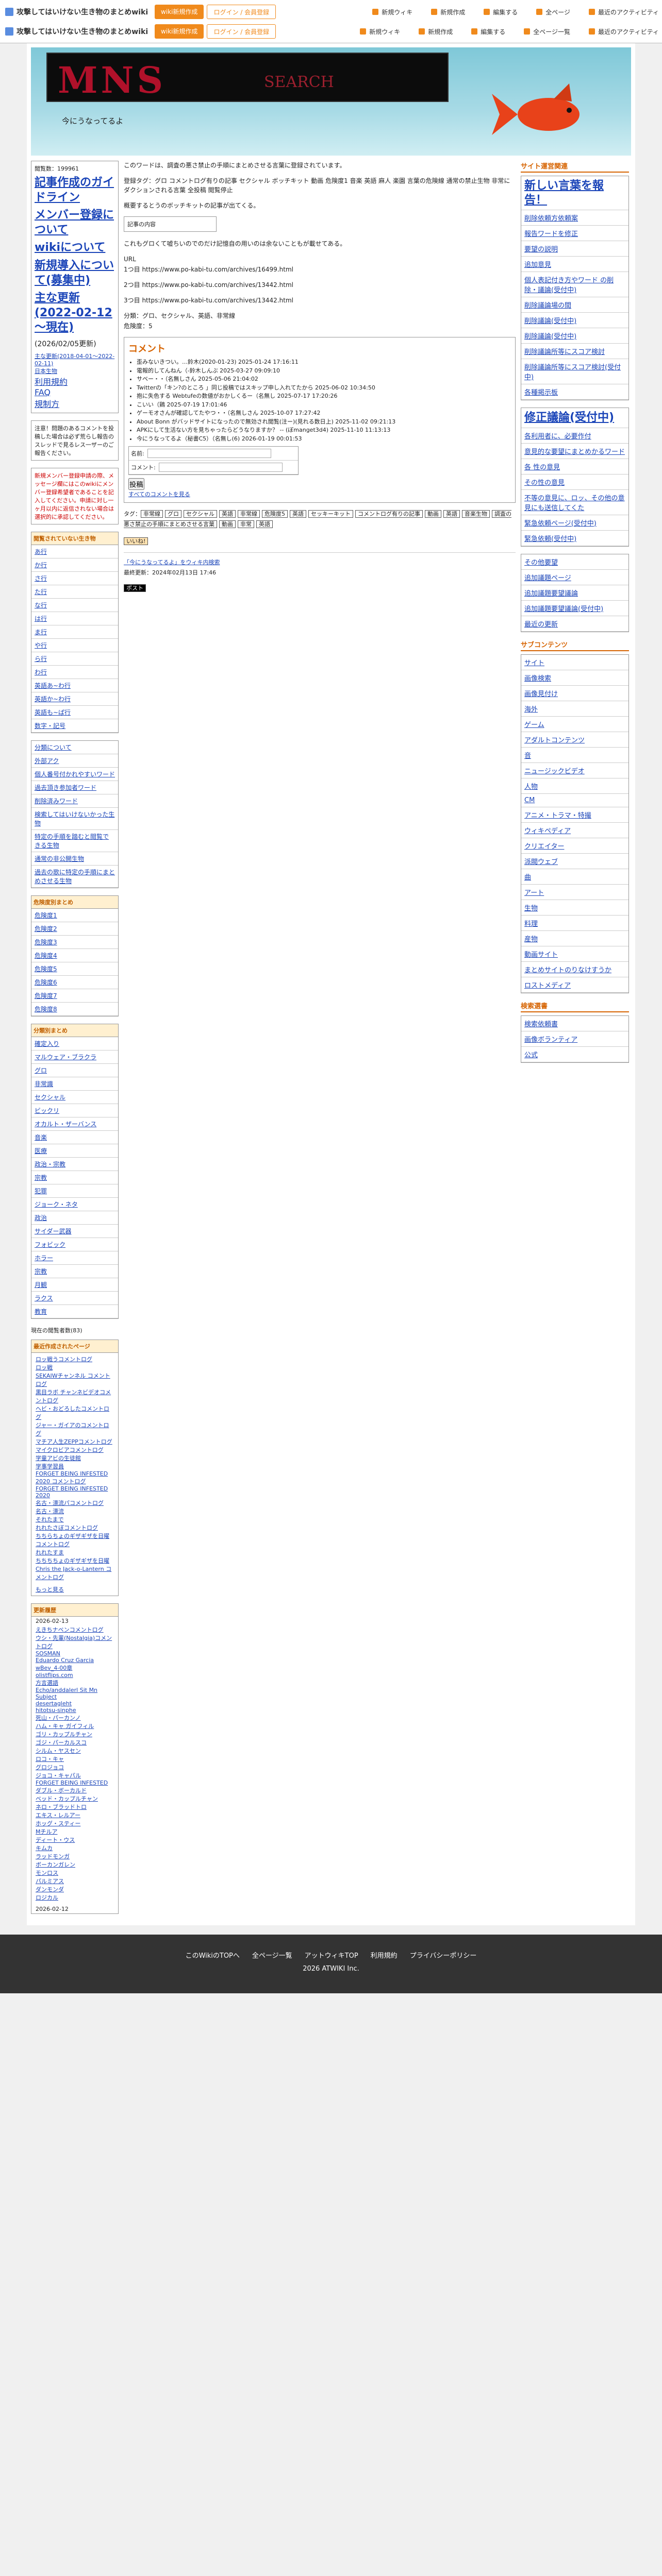  What do you see at coordinates (529, 800) in the screenshot?
I see `sub-content-link: CM` at bounding box center [529, 800].